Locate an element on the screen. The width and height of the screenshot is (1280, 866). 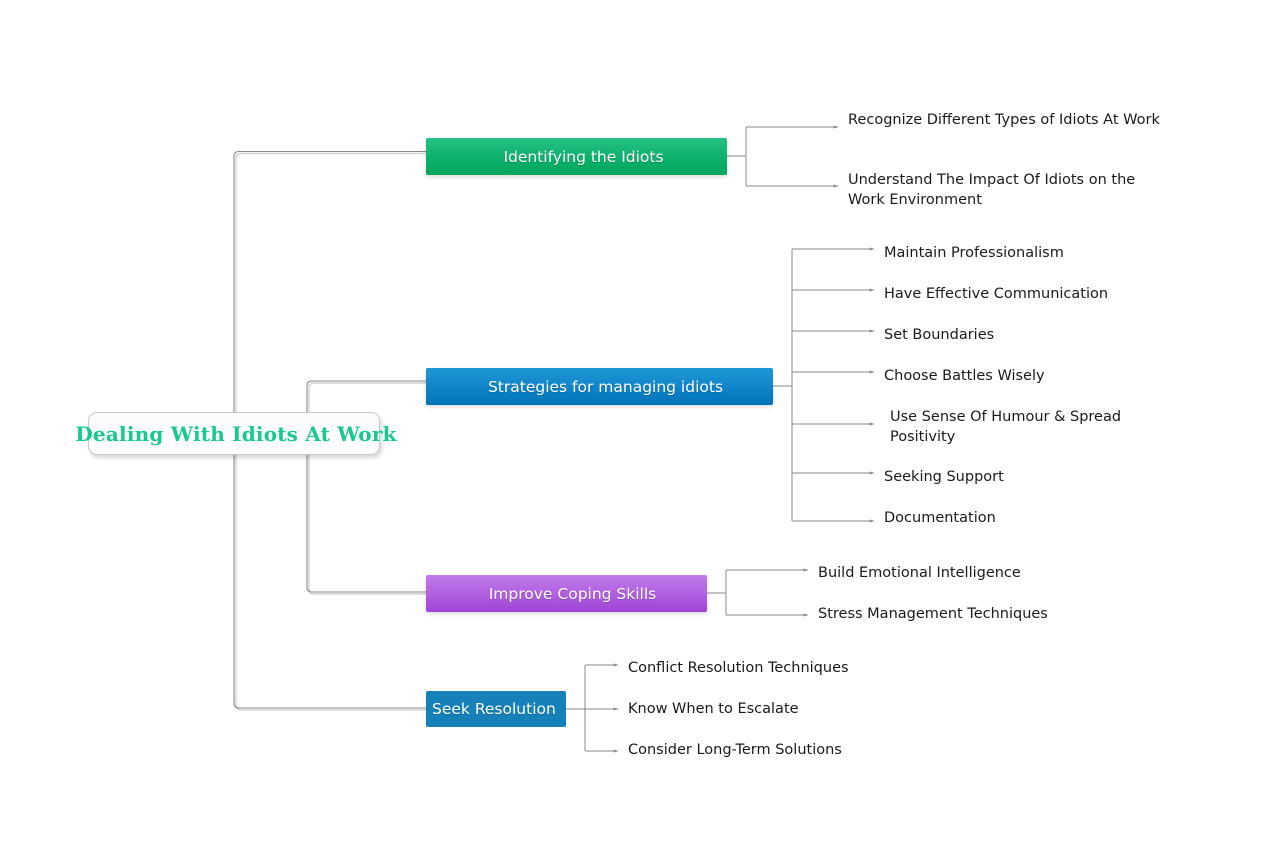
leaf-node-stress-management-techniques: Stress Management Techniques is located at coordinates (933, 614).